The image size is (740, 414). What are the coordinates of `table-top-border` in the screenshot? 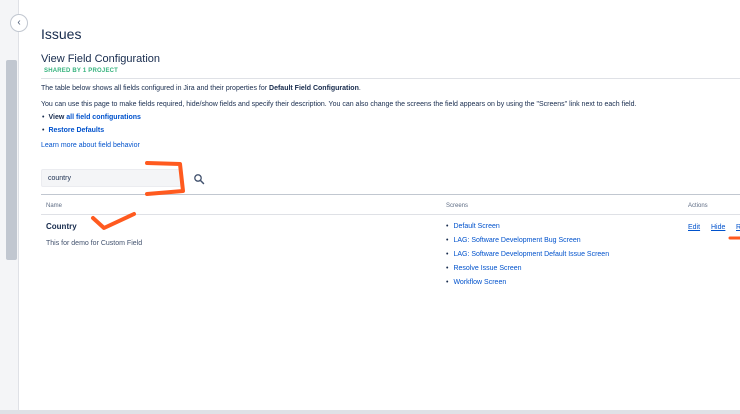 It's located at (390, 194).